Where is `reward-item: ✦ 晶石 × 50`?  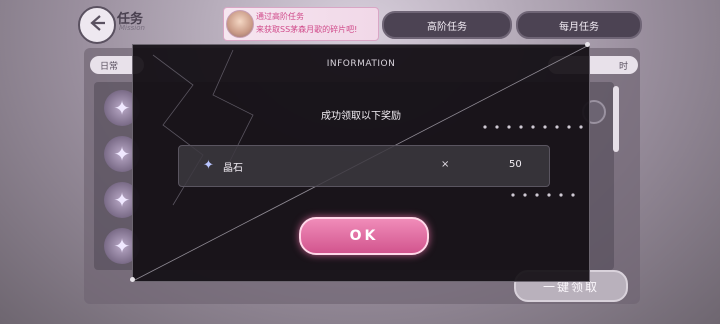
reward-item: ✦ 晶石 × 50 is located at coordinates (364, 166).